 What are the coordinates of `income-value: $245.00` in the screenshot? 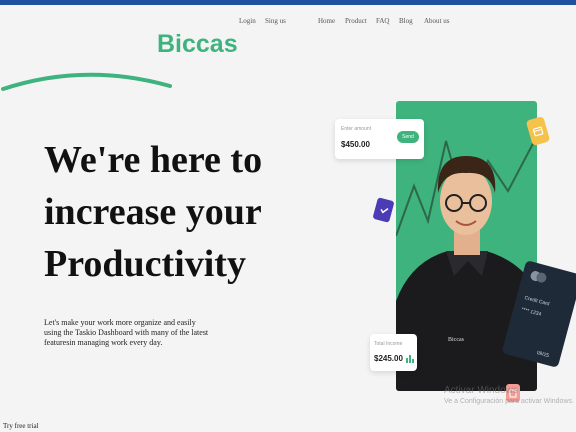 It's located at (388, 358).